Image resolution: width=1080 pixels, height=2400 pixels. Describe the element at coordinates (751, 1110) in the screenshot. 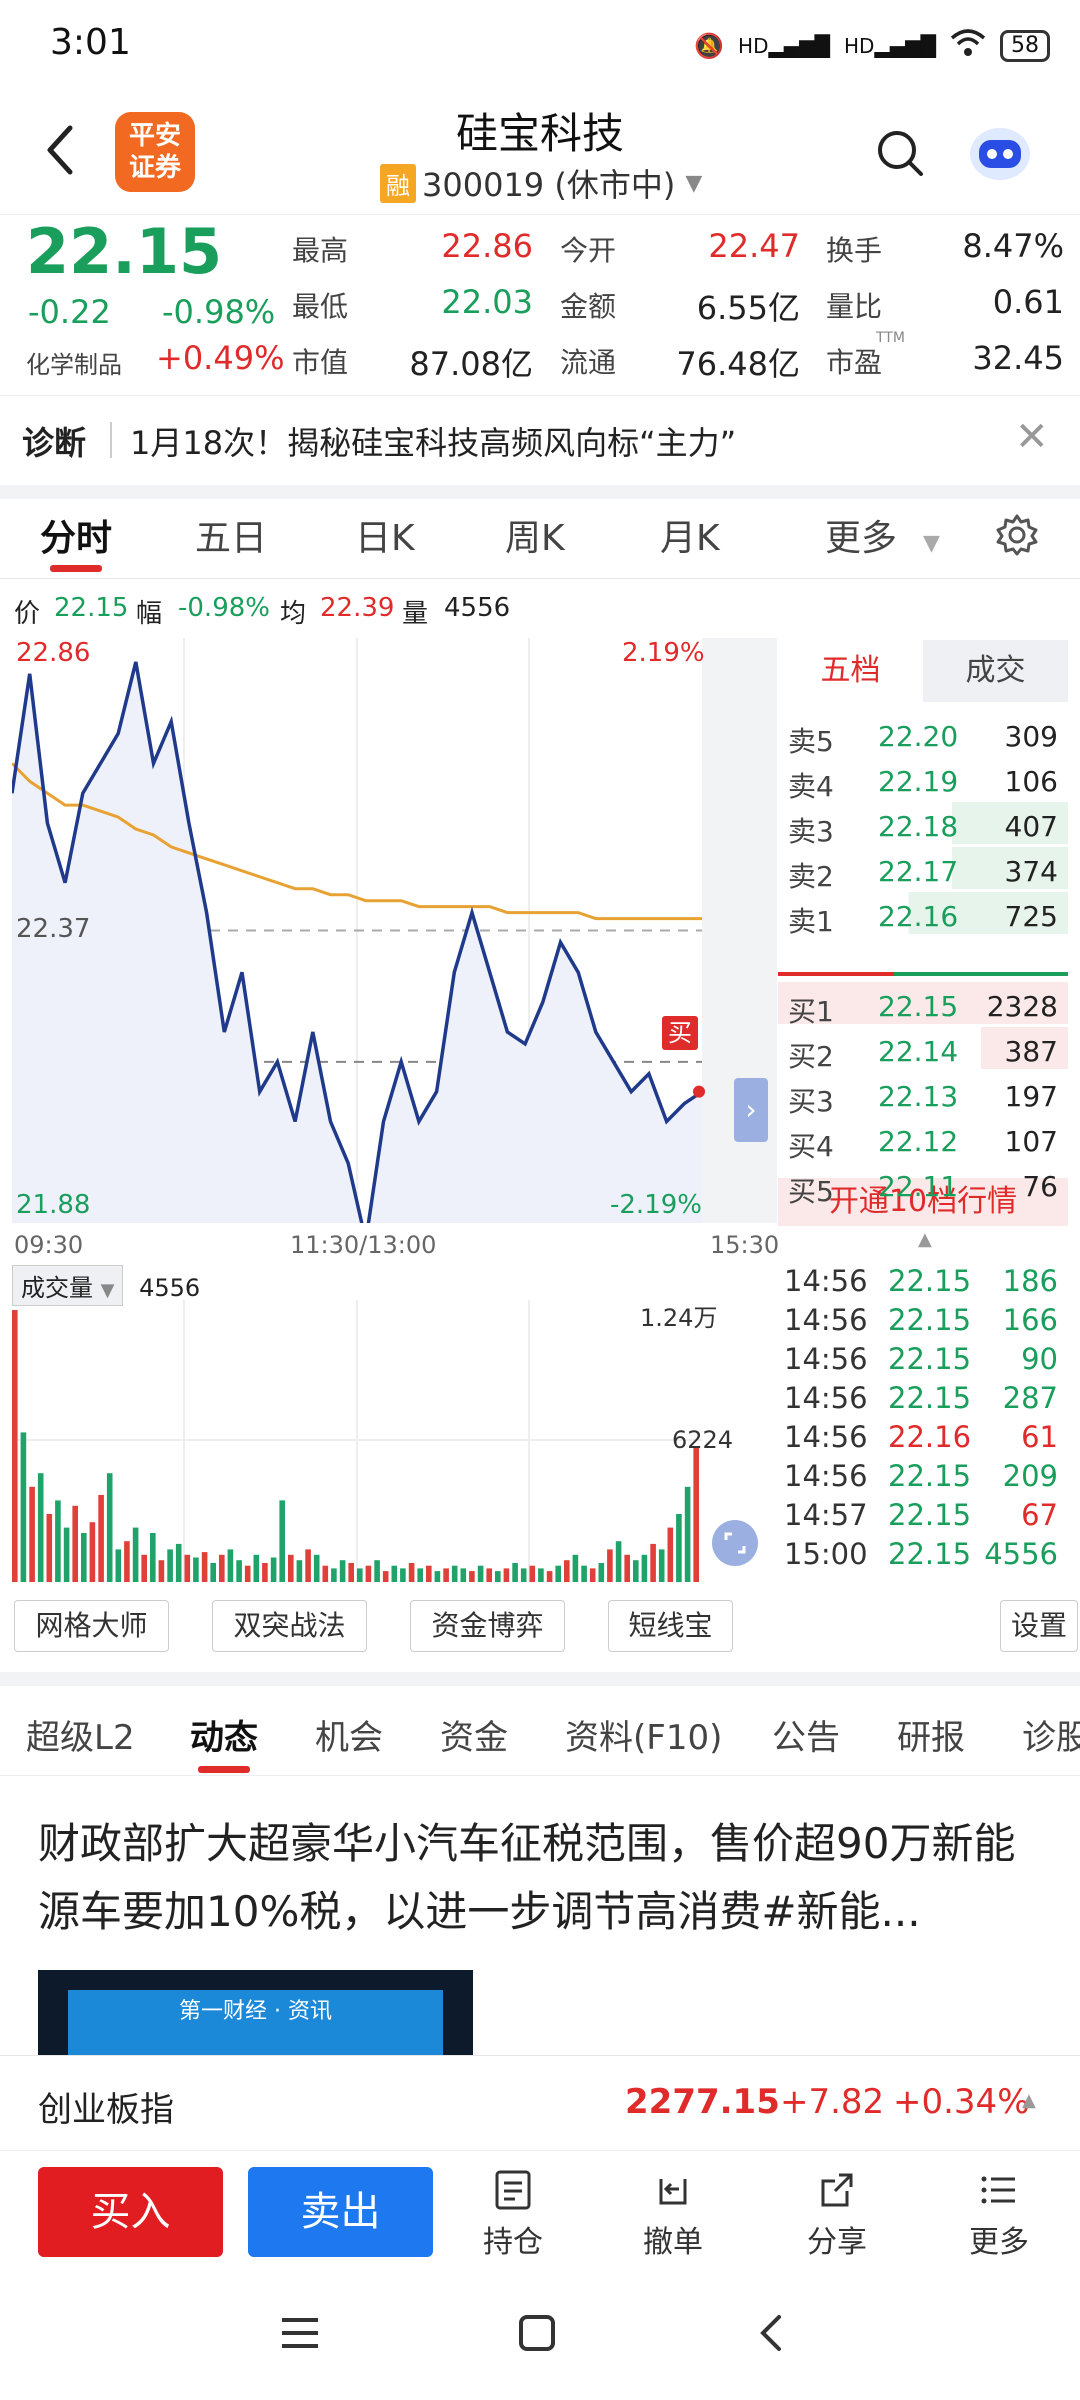

I see `expand-orderbook-button: ›` at that location.